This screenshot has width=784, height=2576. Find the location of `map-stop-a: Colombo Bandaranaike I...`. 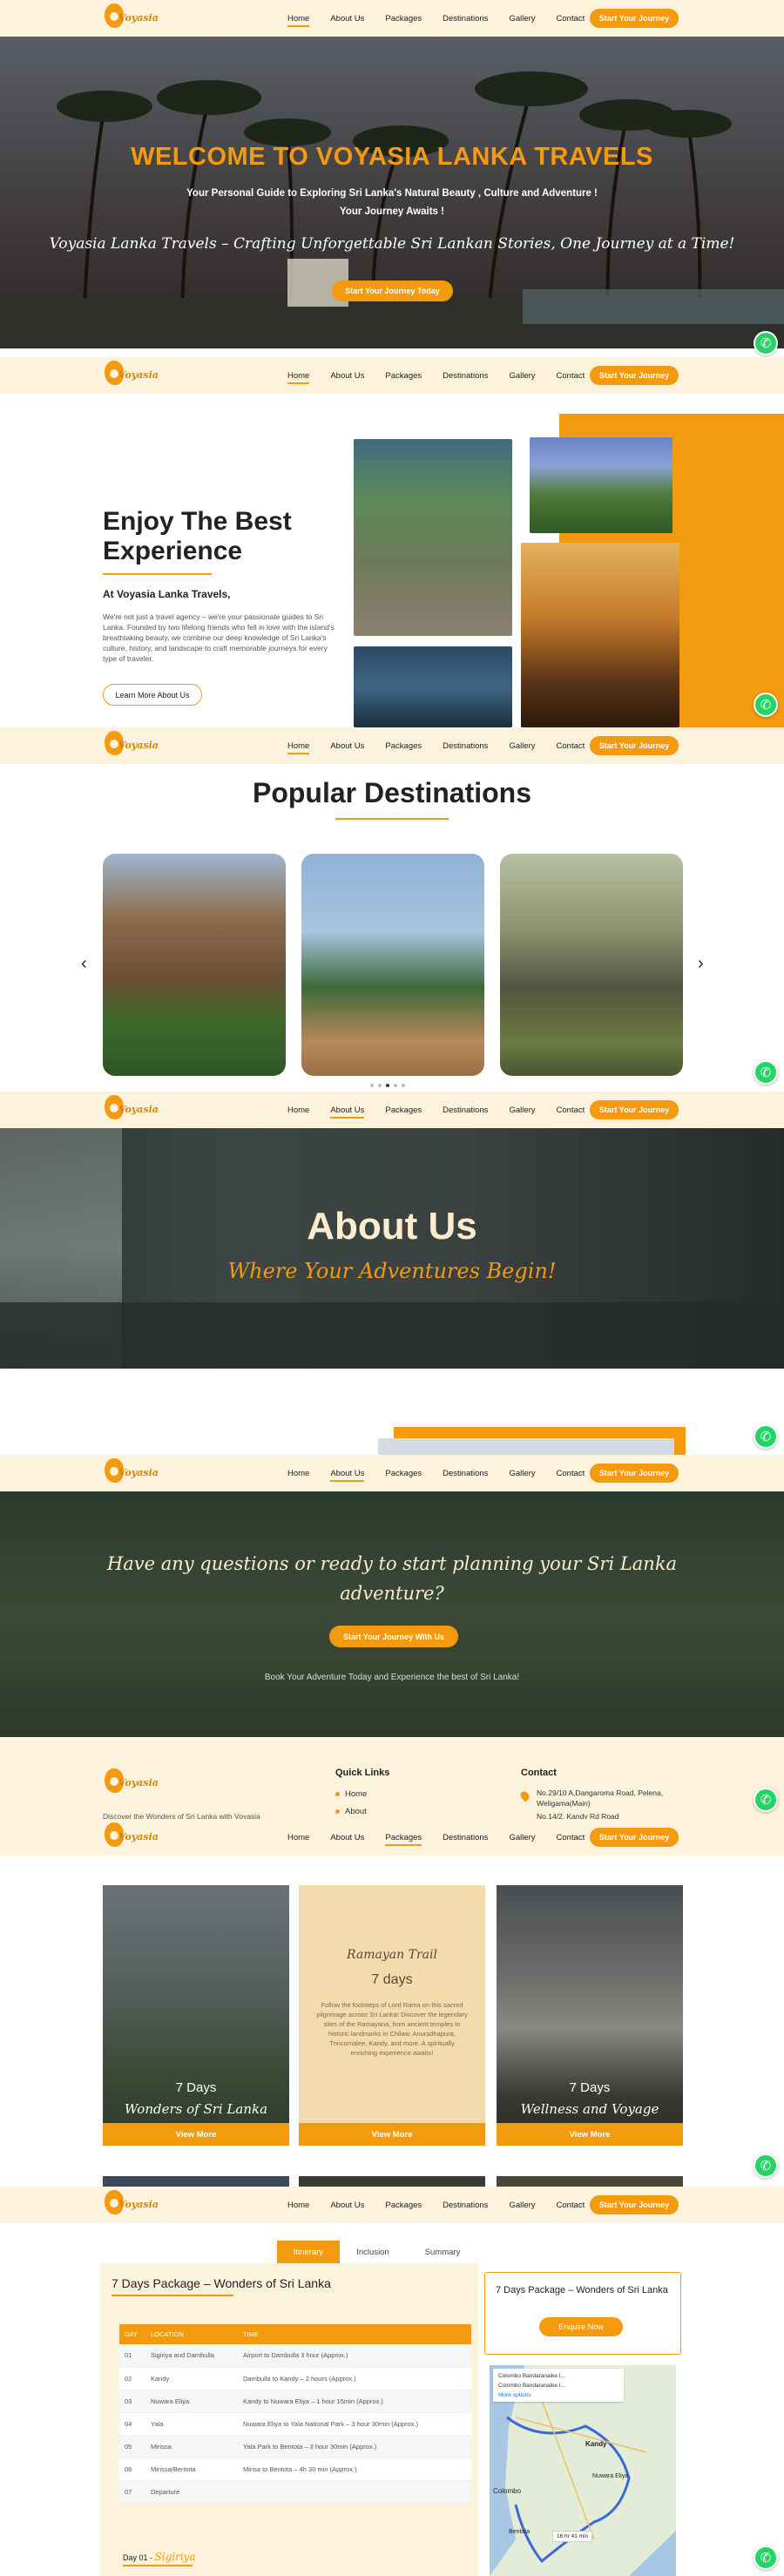

map-stop-a: Colombo Bandaranaike I... is located at coordinates (558, 2376).